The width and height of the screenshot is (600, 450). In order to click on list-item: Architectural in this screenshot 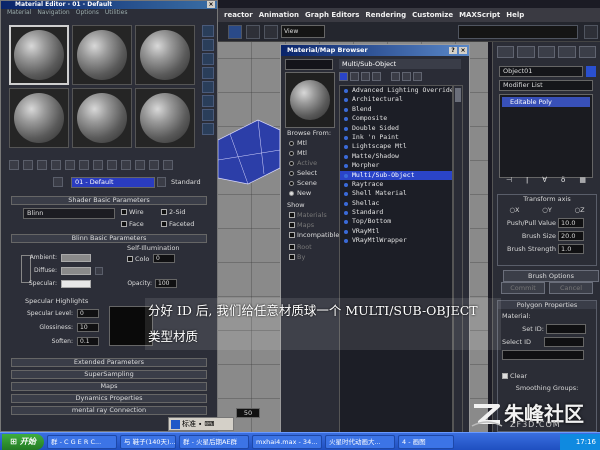, I will do `click(396, 99)`.